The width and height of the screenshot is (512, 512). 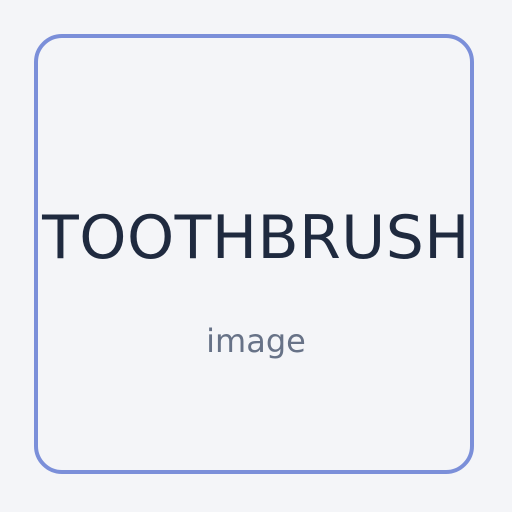 I want to click on placeholder-title: TOOTHBRUSH, so click(x=256, y=238).